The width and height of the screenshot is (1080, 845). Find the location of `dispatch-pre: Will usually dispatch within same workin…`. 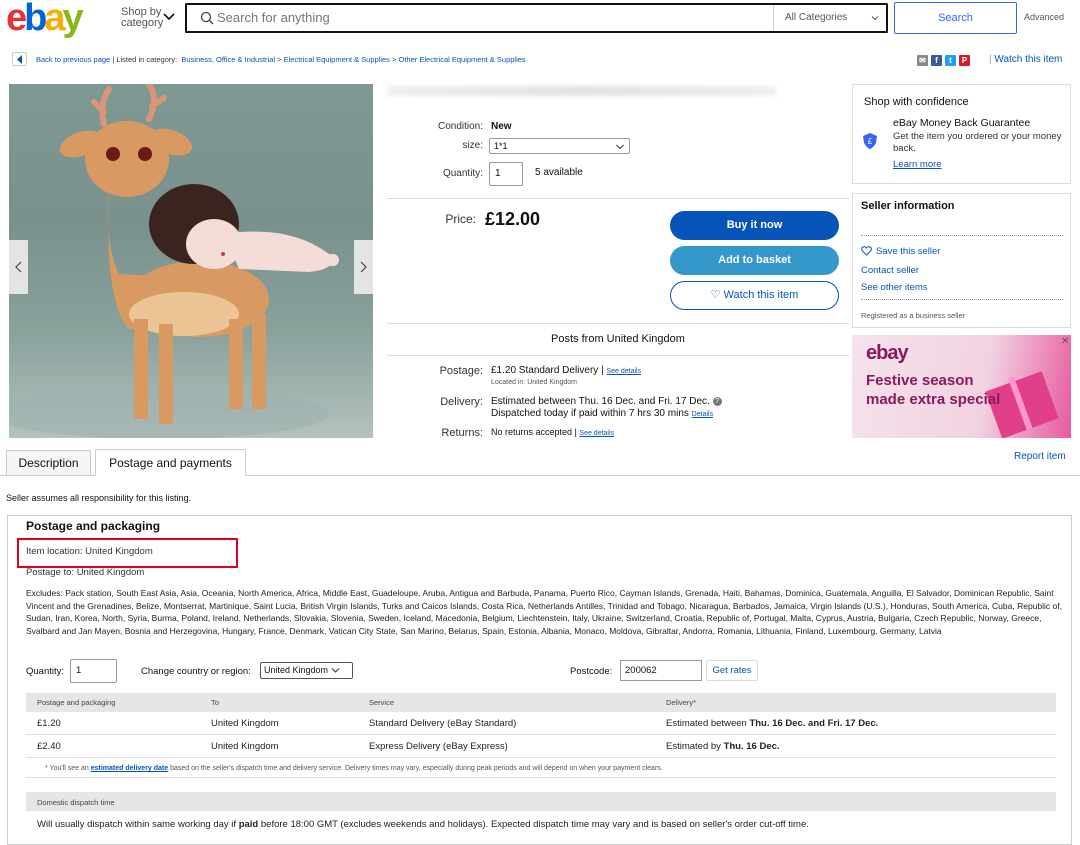

dispatch-pre: Will usually dispatch within same workin… is located at coordinates (138, 824).